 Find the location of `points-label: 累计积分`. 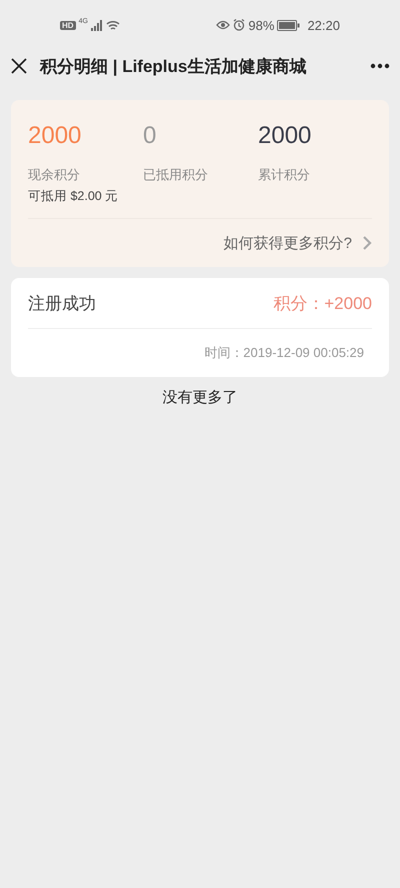

points-label: 累计积分 is located at coordinates (284, 175).